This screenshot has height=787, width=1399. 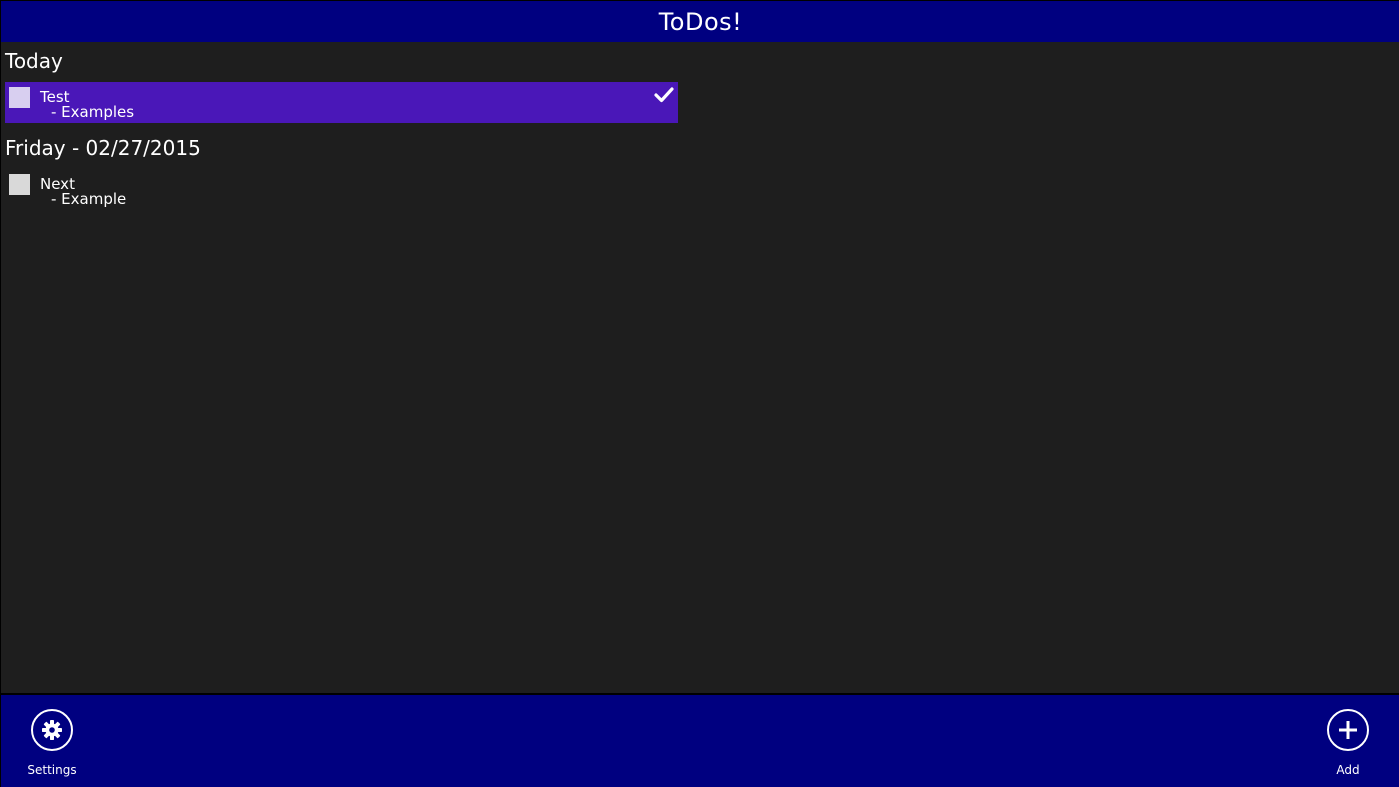 What do you see at coordinates (700, 740) in the screenshot?
I see `bottom-app-bar: Settings Add` at bounding box center [700, 740].